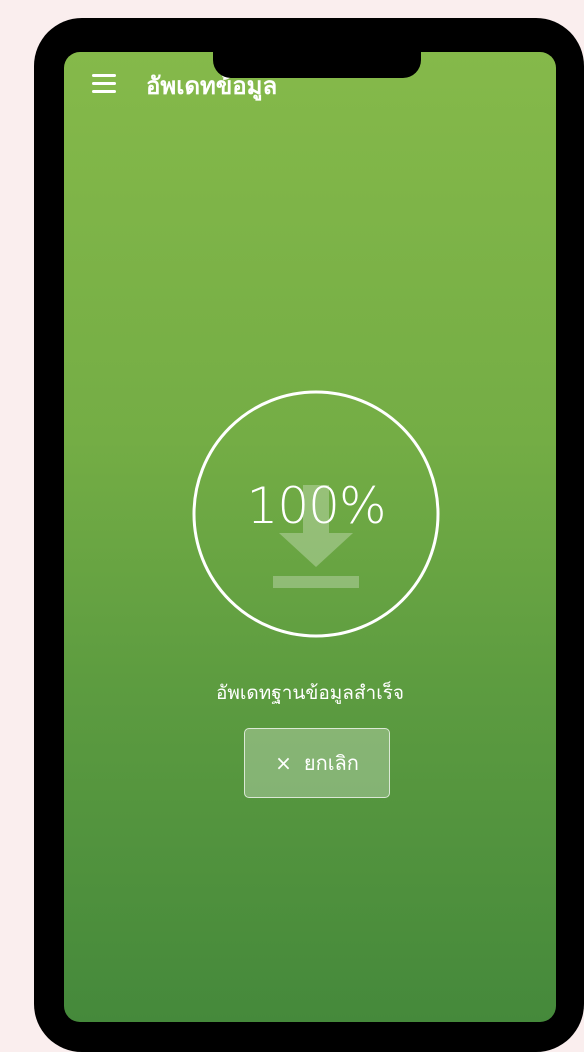  Describe the element at coordinates (316, 506) in the screenshot. I see `progress-percent: 100%` at that location.